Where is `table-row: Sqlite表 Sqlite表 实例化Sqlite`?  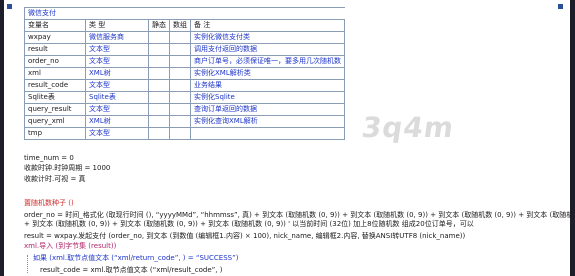 table-row: Sqlite表 Sqlite表 实例化Sqlite is located at coordinates (184, 97).